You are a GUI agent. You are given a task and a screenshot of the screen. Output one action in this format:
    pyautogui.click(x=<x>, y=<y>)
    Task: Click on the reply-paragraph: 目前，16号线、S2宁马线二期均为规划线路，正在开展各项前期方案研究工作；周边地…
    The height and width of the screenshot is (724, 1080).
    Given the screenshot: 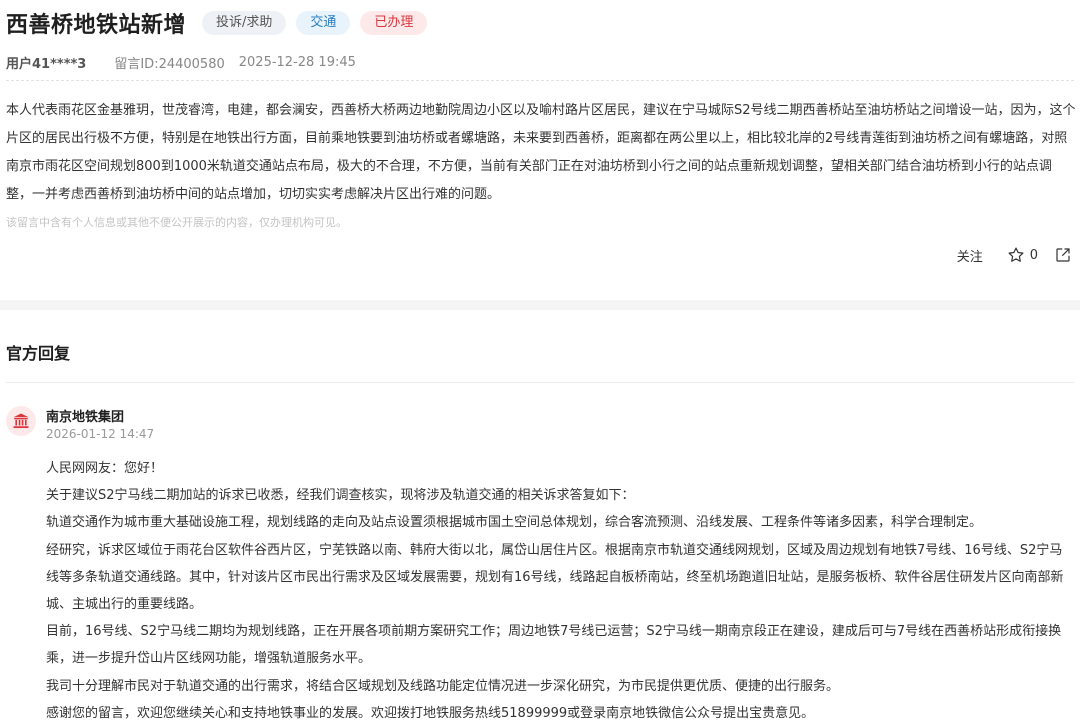 What is the action you would take?
    pyautogui.click(x=554, y=645)
    